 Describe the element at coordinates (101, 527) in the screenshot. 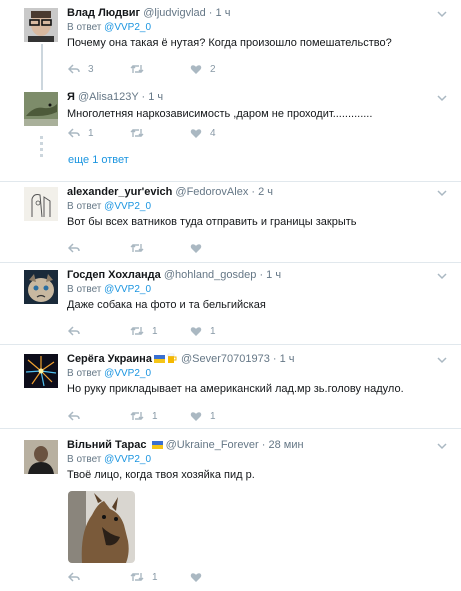

I see `attached-photo` at that location.